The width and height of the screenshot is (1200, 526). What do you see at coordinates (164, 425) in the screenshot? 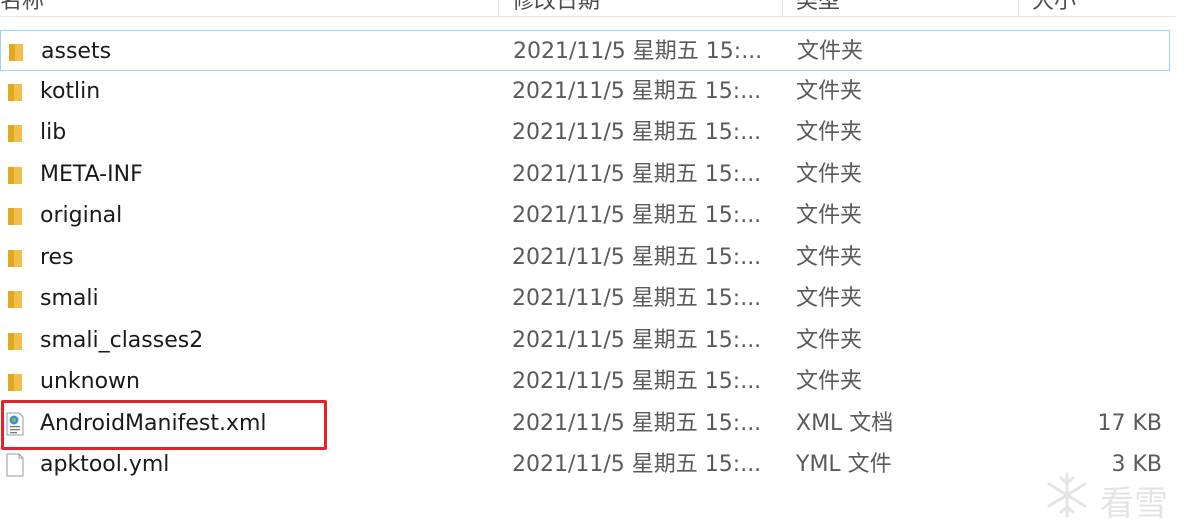
I see `highlight-box` at bounding box center [164, 425].